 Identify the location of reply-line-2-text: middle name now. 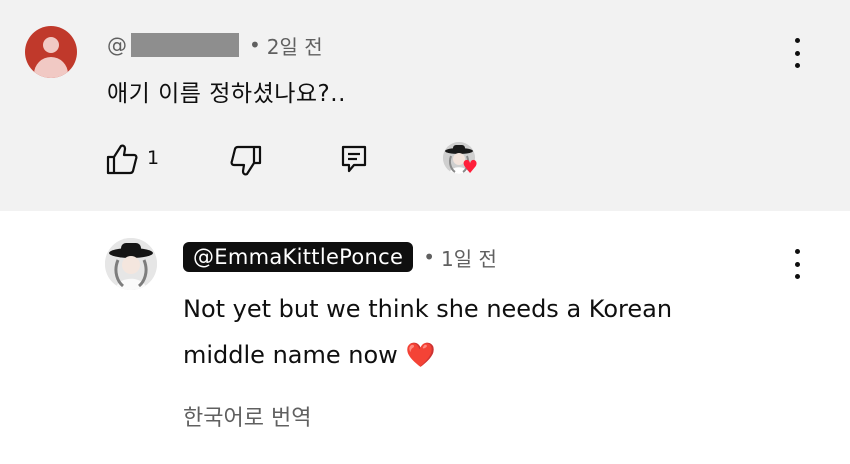
(290, 355).